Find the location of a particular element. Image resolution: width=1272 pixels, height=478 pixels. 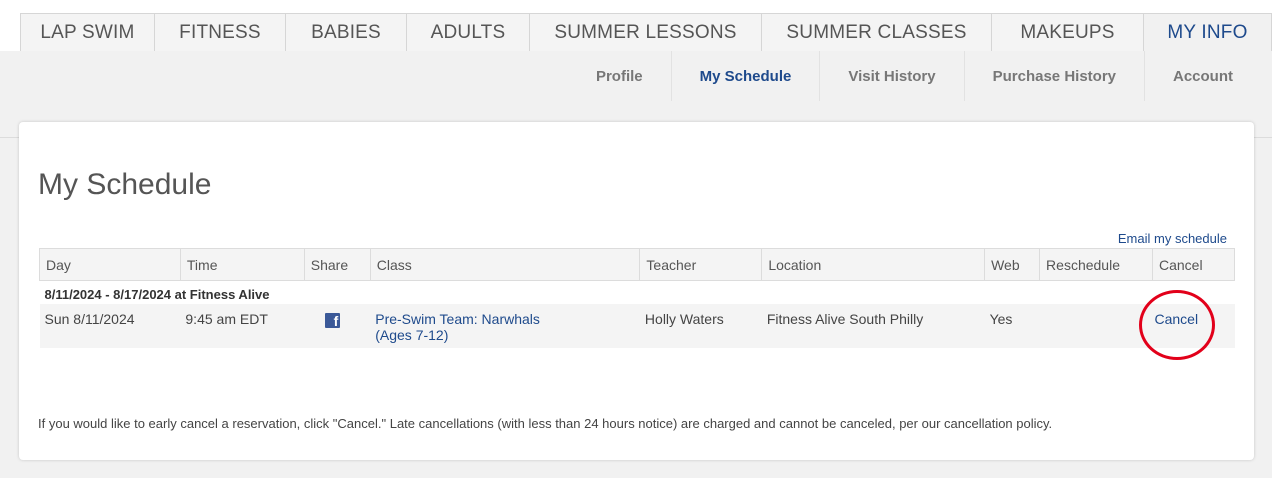

row-teacher: Holly Waters is located at coordinates (700, 326).